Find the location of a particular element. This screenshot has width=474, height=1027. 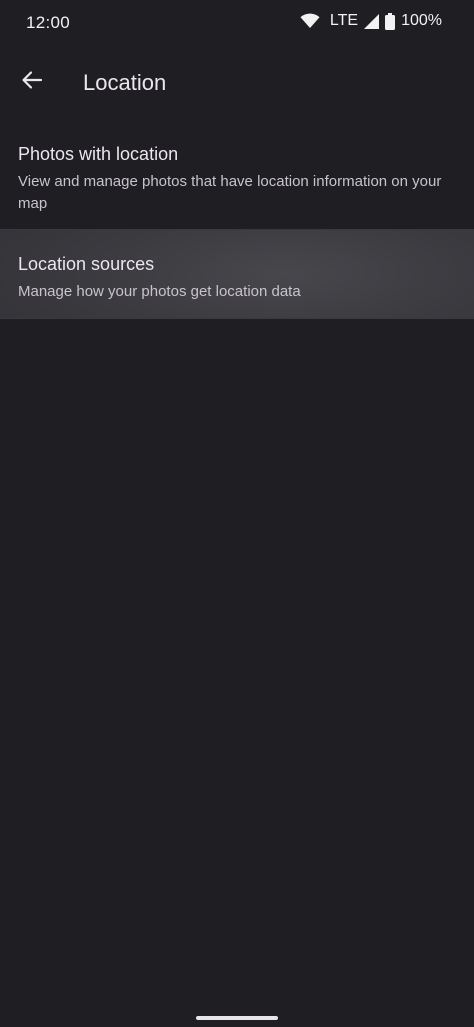

arrow-back-icon is located at coordinates (32, 82).